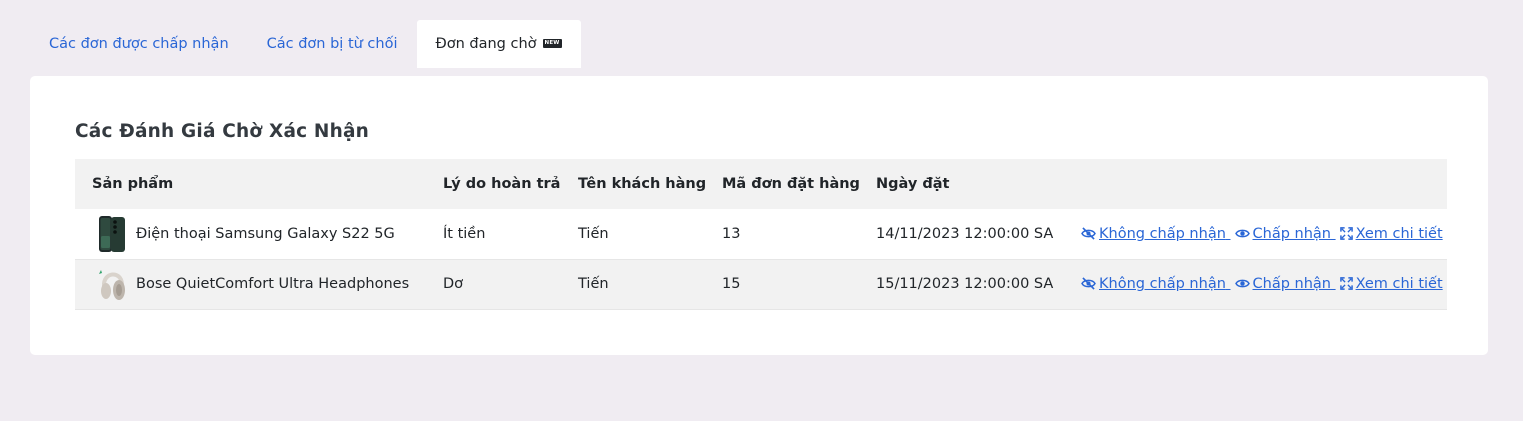 The height and width of the screenshot is (421, 1523). What do you see at coordinates (453, 284) in the screenshot?
I see `cell-reason: Dơ` at bounding box center [453, 284].